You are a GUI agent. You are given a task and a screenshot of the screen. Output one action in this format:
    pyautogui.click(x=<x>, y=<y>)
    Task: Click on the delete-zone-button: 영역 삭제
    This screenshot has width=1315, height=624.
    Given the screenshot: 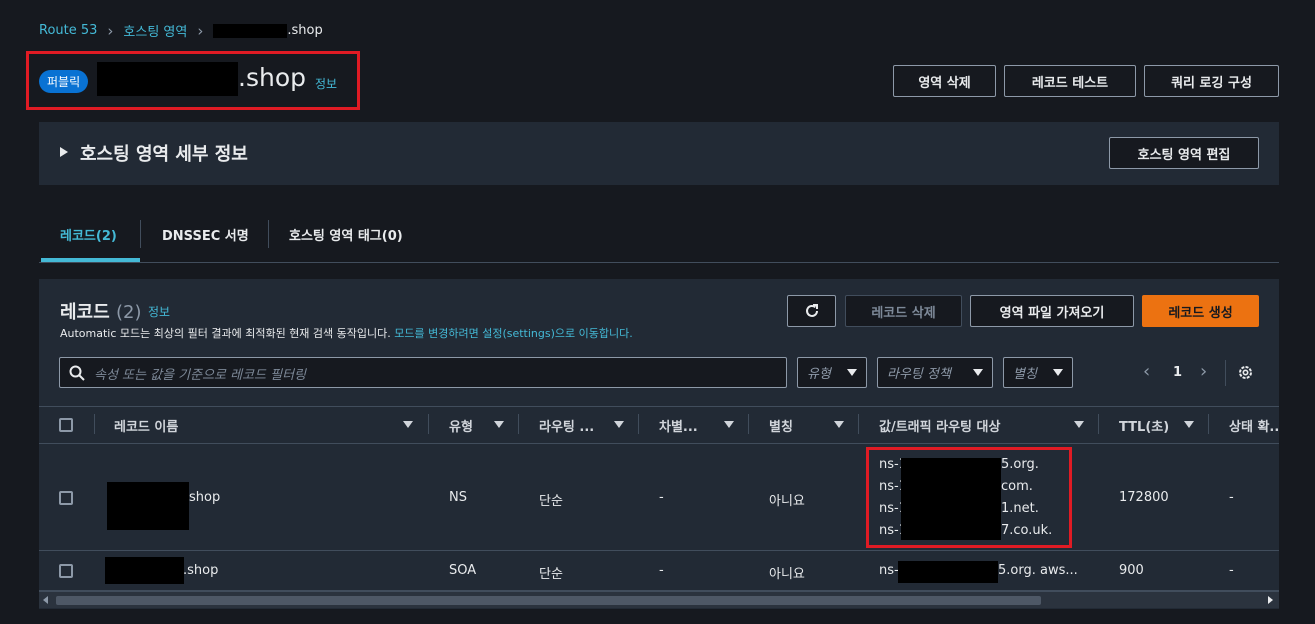 What is the action you would take?
    pyautogui.click(x=944, y=81)
    